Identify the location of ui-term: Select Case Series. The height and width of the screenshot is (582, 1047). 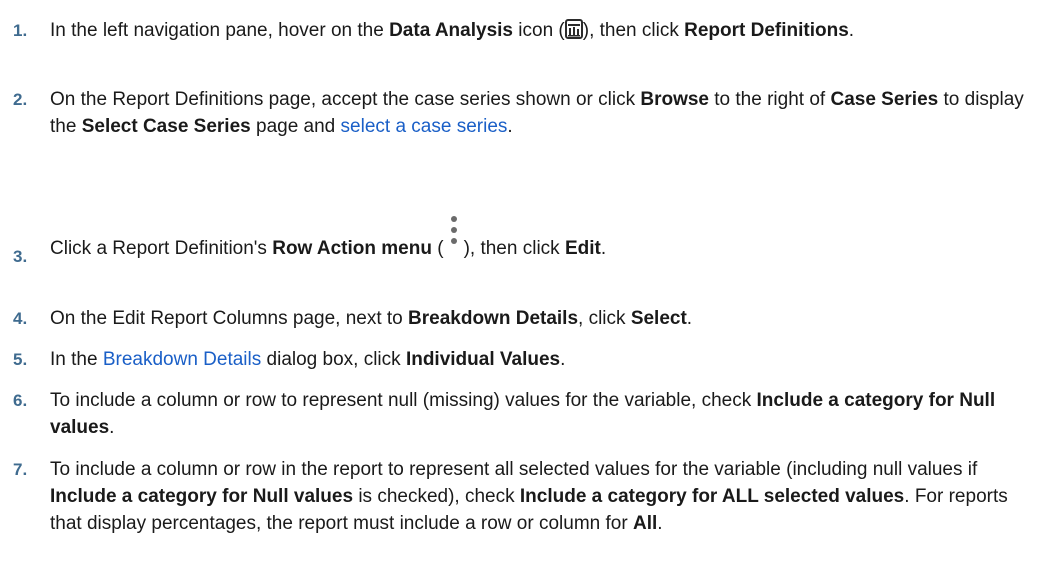
(166, 126).